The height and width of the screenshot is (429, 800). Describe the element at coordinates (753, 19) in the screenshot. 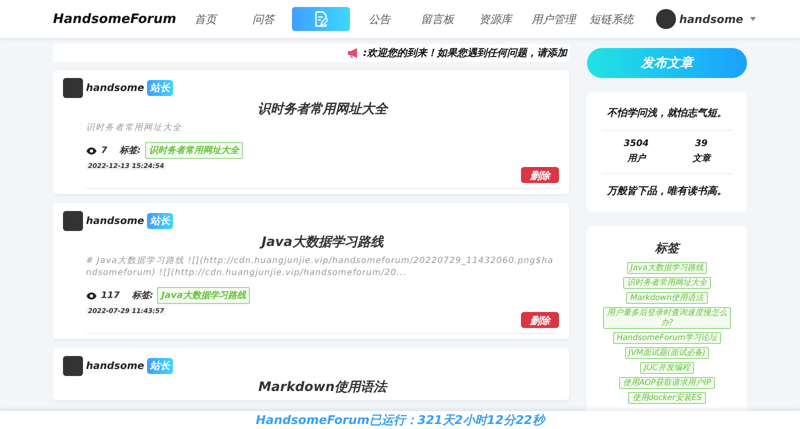

I see `caret-icon` at that location.